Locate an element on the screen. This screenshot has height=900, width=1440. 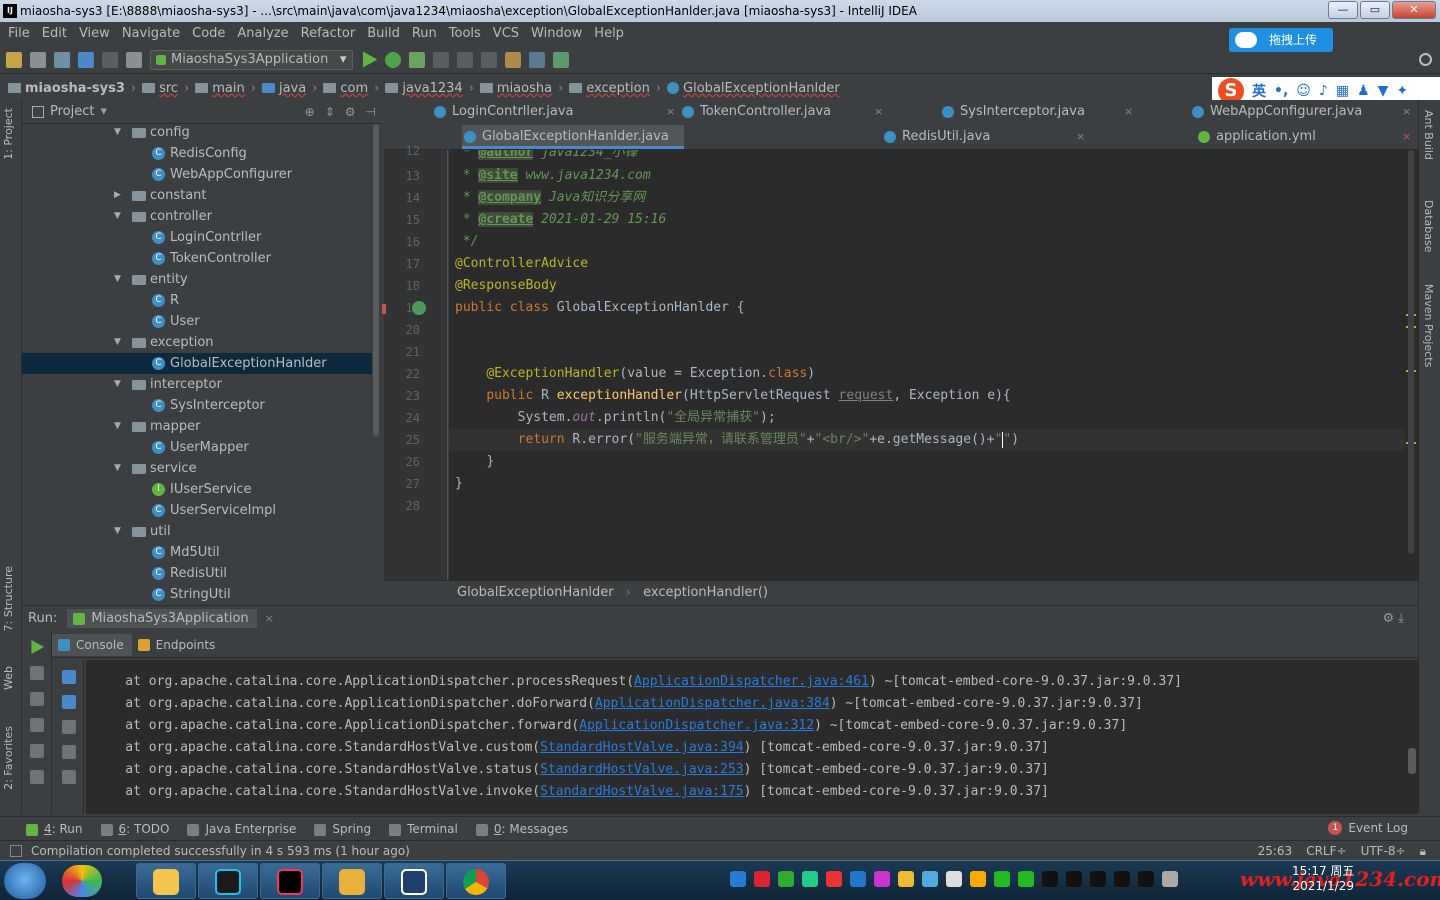
line-separator: CRLF÷ is located at coordinates (1326, 851).